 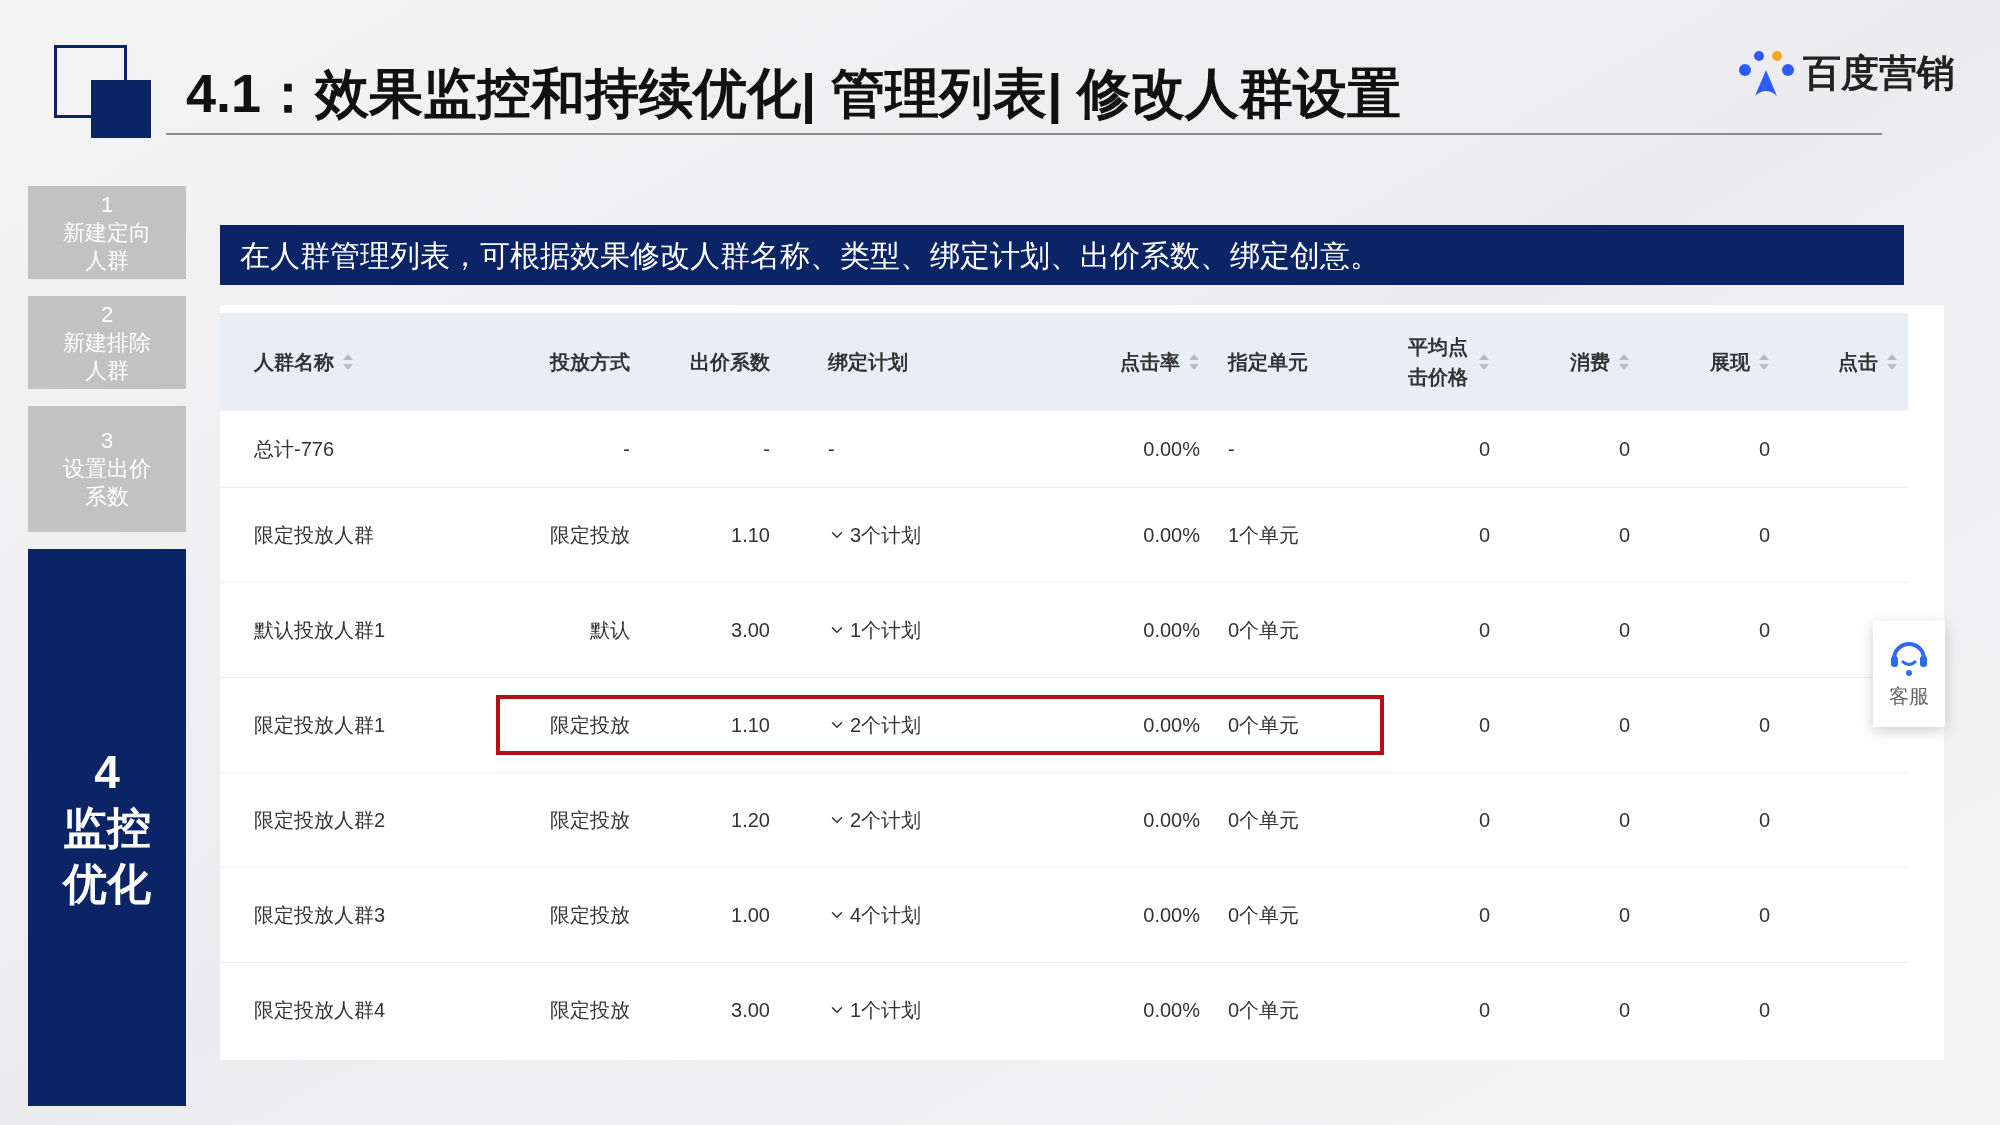 What do you see at coordinates (750, 915) in the screenshot?
I see `table-cell-text: 1.00` at bounding box center [750, 915].